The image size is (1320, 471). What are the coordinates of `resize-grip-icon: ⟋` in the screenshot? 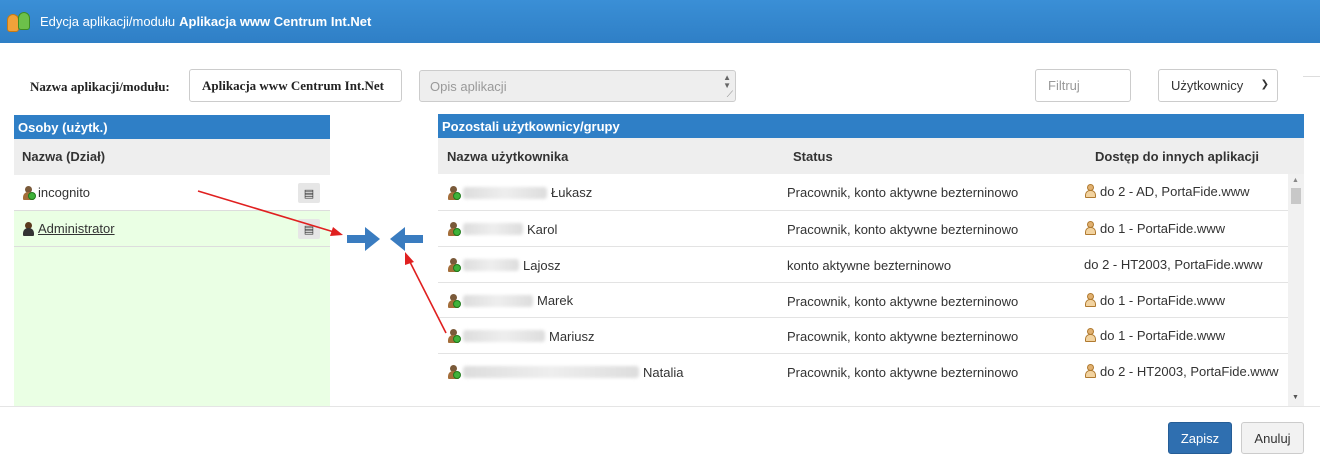 It's located at (730, 94).